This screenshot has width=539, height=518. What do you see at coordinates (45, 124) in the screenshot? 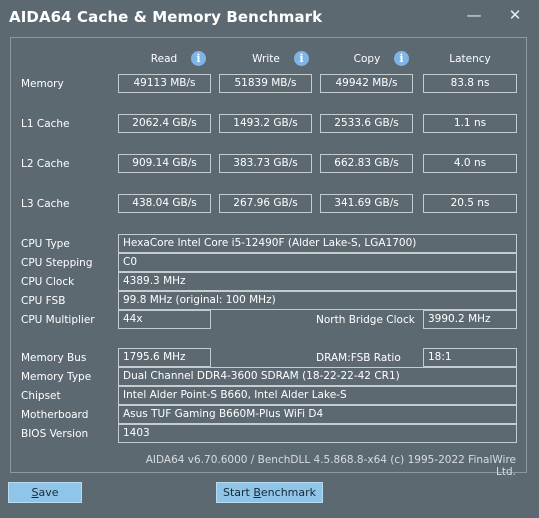
I see `row-label-l1-cache: L1 Cache` at bounding box center [45, 124].